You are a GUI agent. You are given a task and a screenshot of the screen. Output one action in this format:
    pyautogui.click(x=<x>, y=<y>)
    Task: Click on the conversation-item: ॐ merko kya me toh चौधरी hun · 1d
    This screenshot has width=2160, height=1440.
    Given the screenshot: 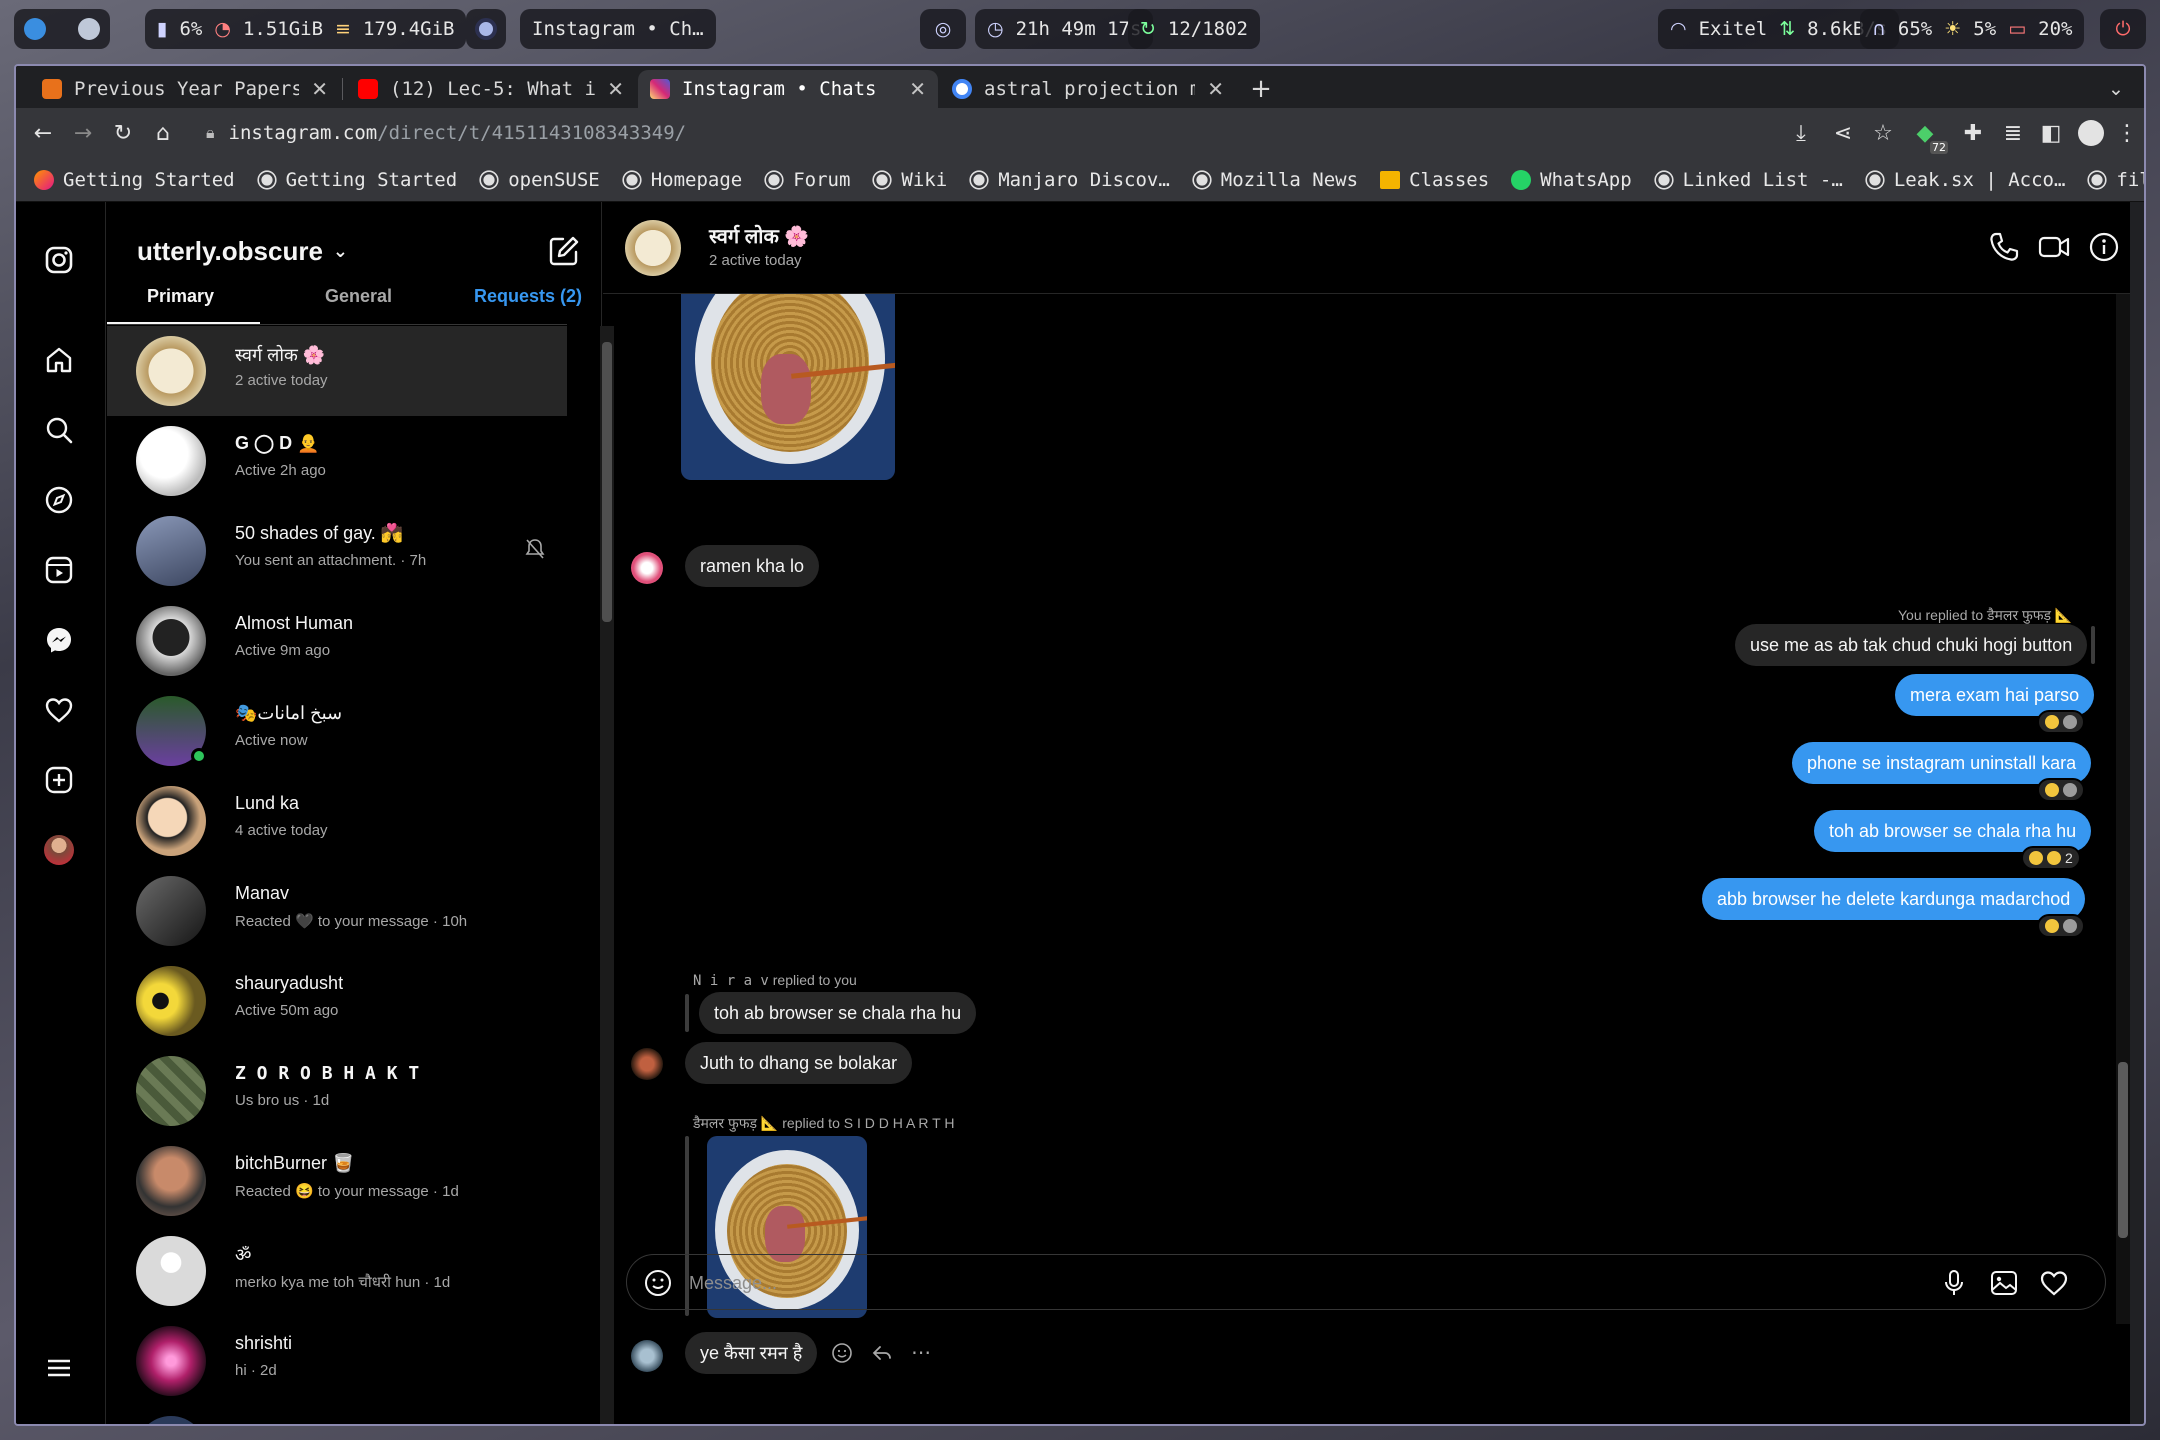 What is the action you would take?
    pyautogui.click(x=337, y=1271)
    